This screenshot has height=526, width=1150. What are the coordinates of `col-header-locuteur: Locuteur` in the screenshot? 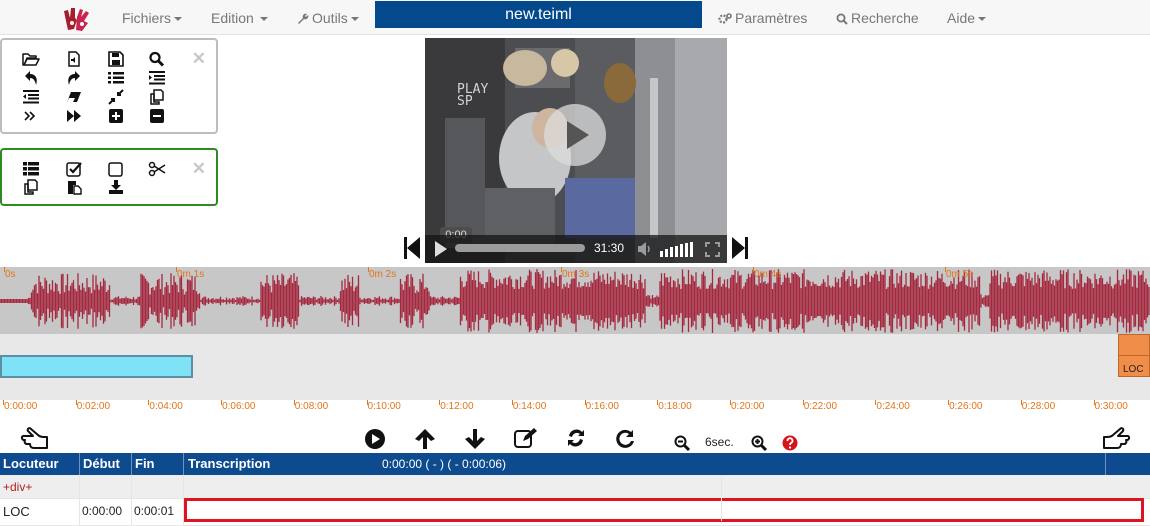 It's located at (31, 463).